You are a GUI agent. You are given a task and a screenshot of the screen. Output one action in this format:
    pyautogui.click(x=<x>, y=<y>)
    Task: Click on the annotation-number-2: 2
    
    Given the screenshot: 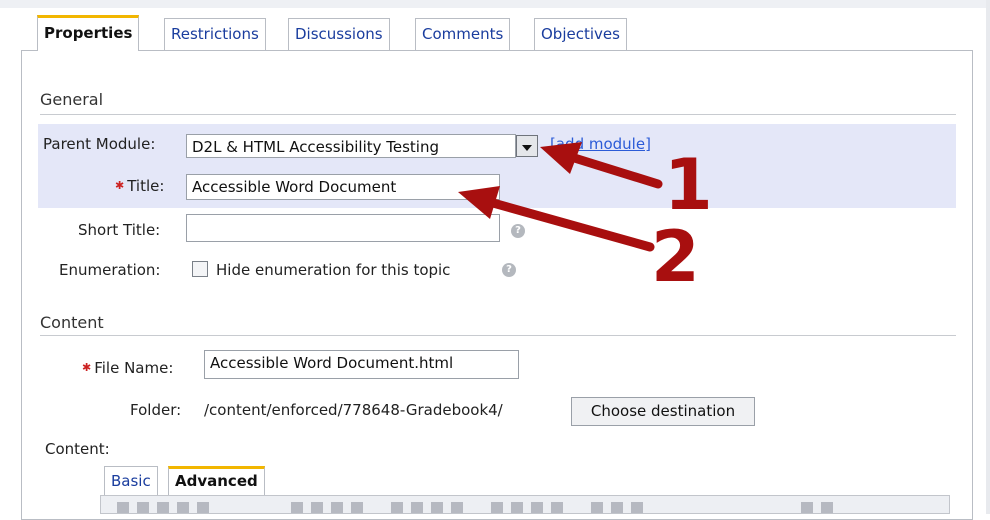 What is the action you would take?
    pyautogui.click(x=675, y=257)
    